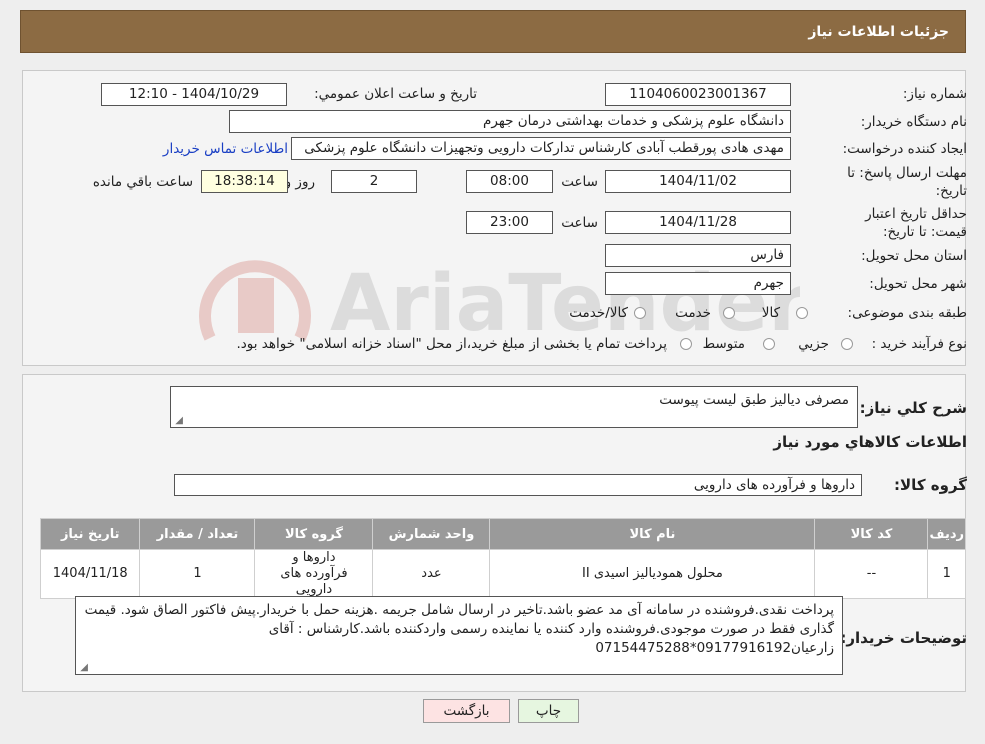  Describe the element at coordinates (652, 574) in the screenshot. I see `cell-goods-name: محلول همودیالیز اسیدی II` at that location.